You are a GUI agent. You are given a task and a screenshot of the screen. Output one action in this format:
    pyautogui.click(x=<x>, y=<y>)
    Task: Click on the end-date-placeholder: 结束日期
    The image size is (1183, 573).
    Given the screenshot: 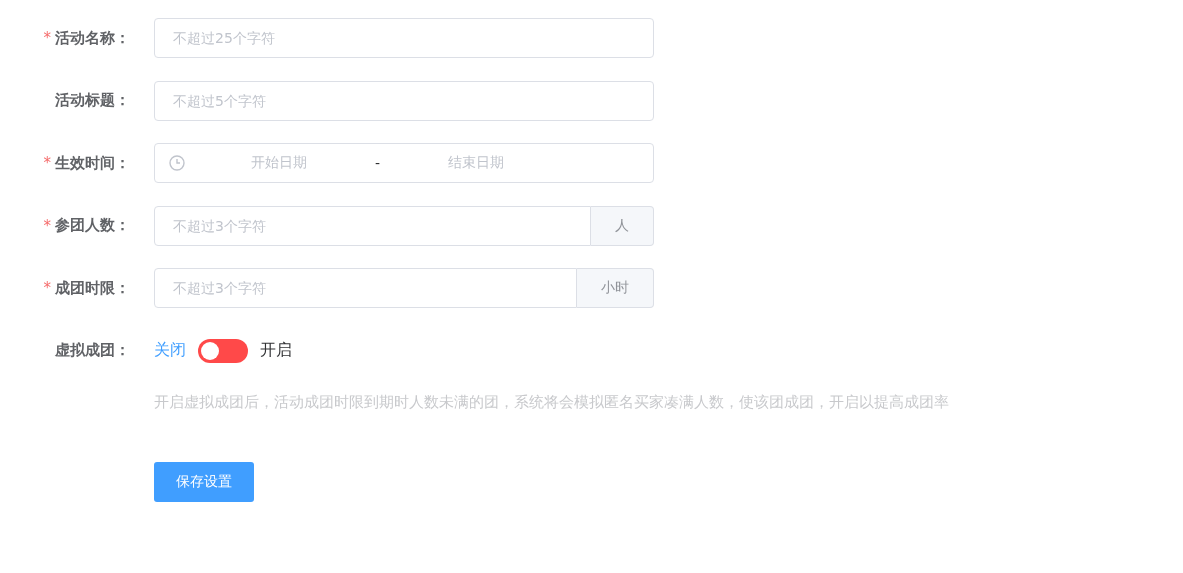 What is the action you would take?
    pyautogui.click(x=476, y=163)
    